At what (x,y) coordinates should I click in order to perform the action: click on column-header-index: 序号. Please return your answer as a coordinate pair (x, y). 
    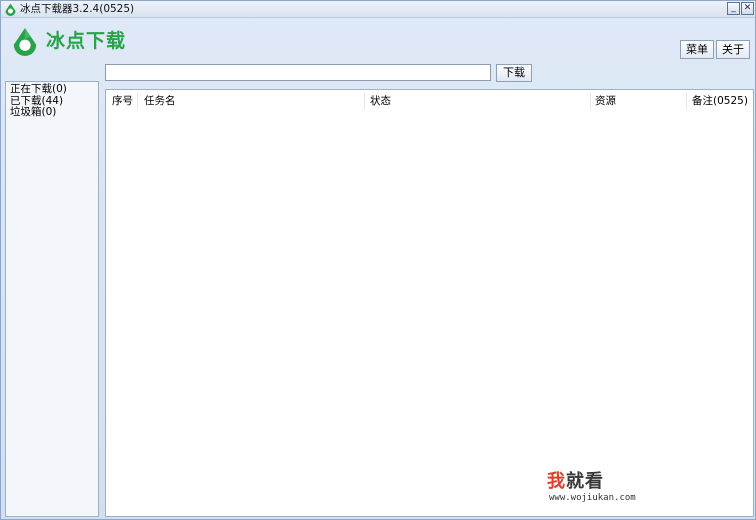
    Looking at the image, I should click on (122, 101).